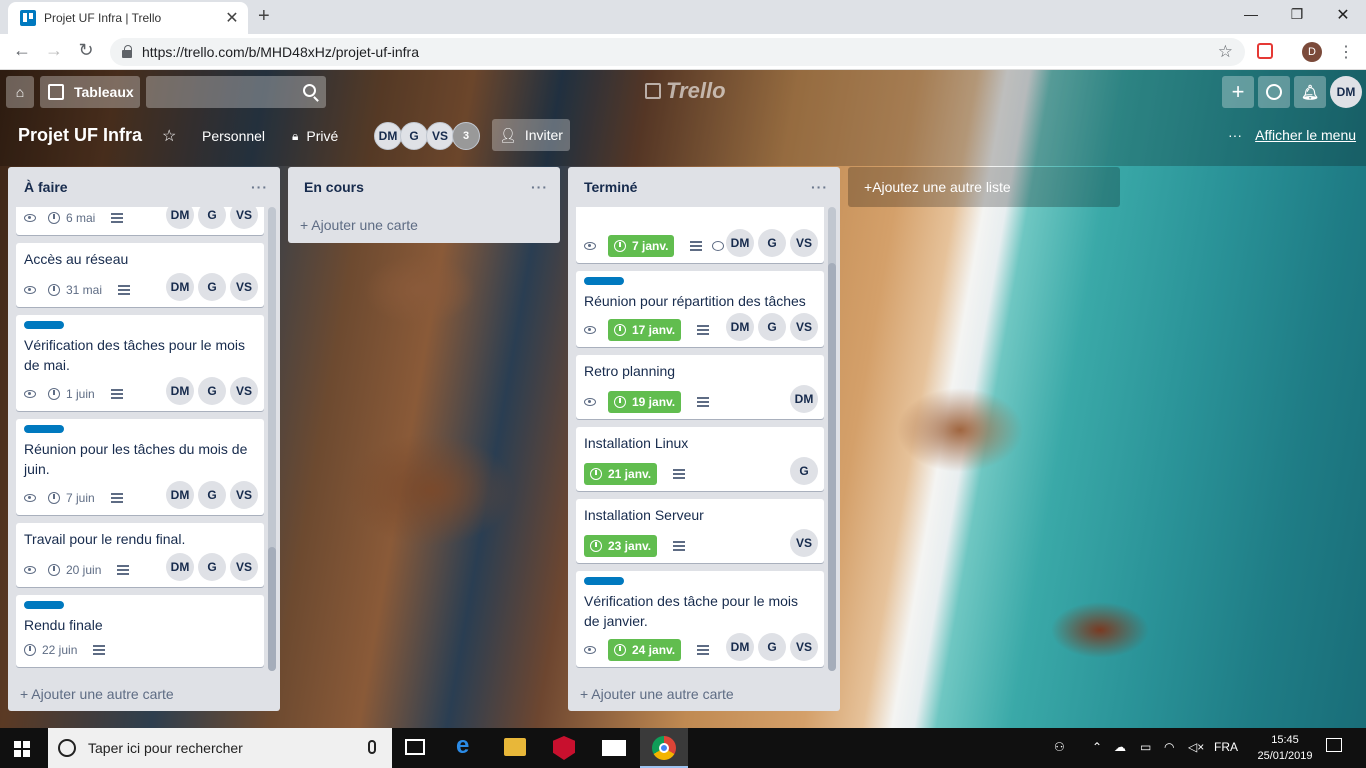  I want to click on wifi-icon: ◠, so click(1169, 747).